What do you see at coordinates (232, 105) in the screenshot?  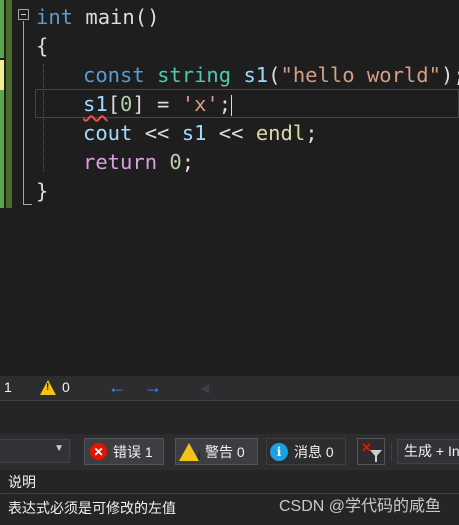 I see `text-caret` at bounding box center [232, 105].